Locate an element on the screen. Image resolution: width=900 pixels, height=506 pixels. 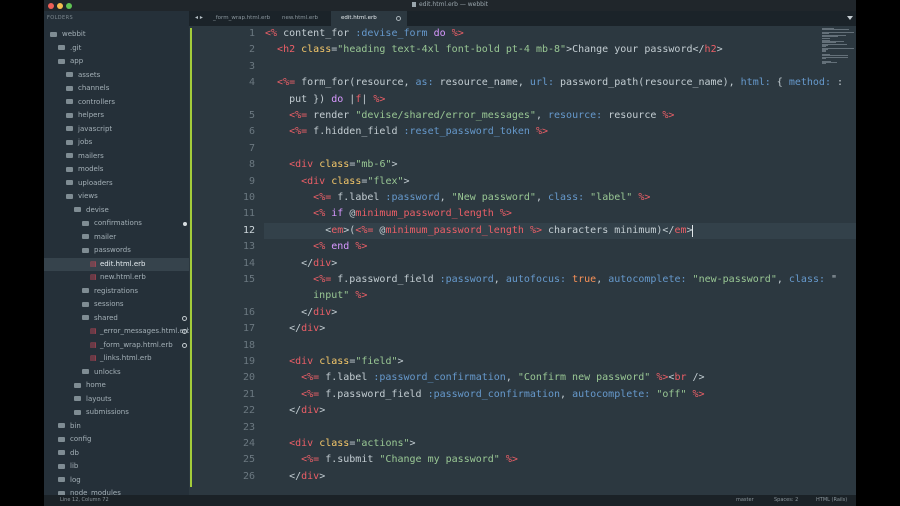
folder-item: sessions is located at coordinates (116, 305).